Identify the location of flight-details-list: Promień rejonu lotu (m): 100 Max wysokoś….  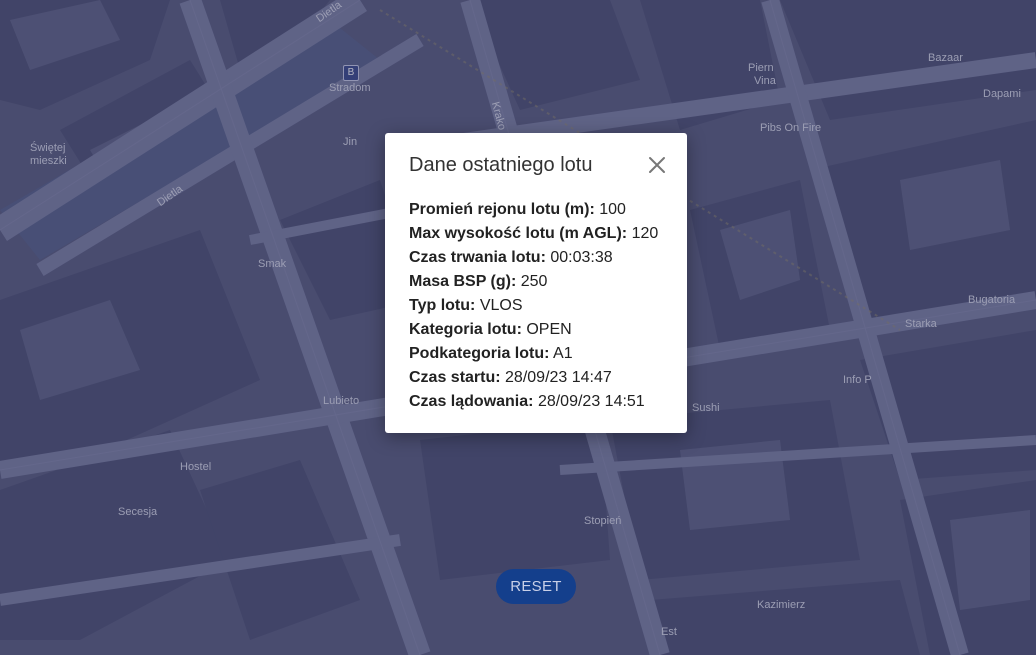
(543, 306).